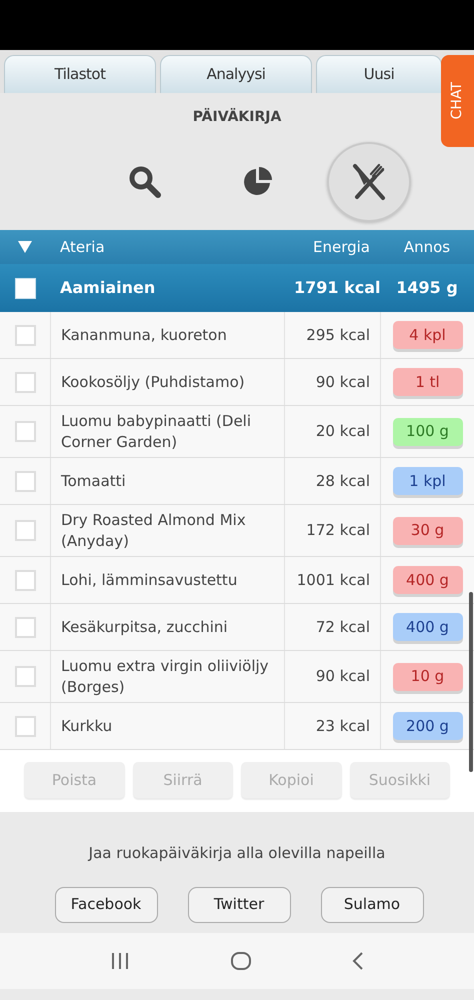 The image size is (474, 1000). Describe the element at coordinates (167, 481) in the screenshot. I see `food-name: Tomaatti` at that location.